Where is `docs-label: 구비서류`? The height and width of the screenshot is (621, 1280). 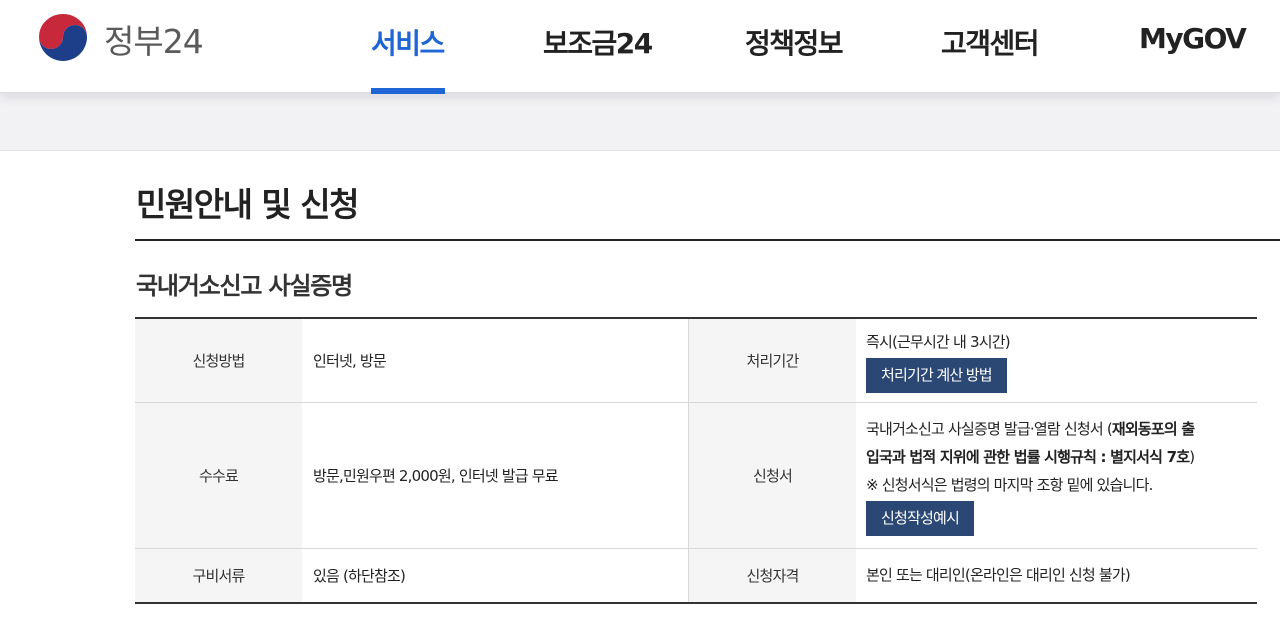 docs-label: 구비서류 is located at coordinates (218, 575).